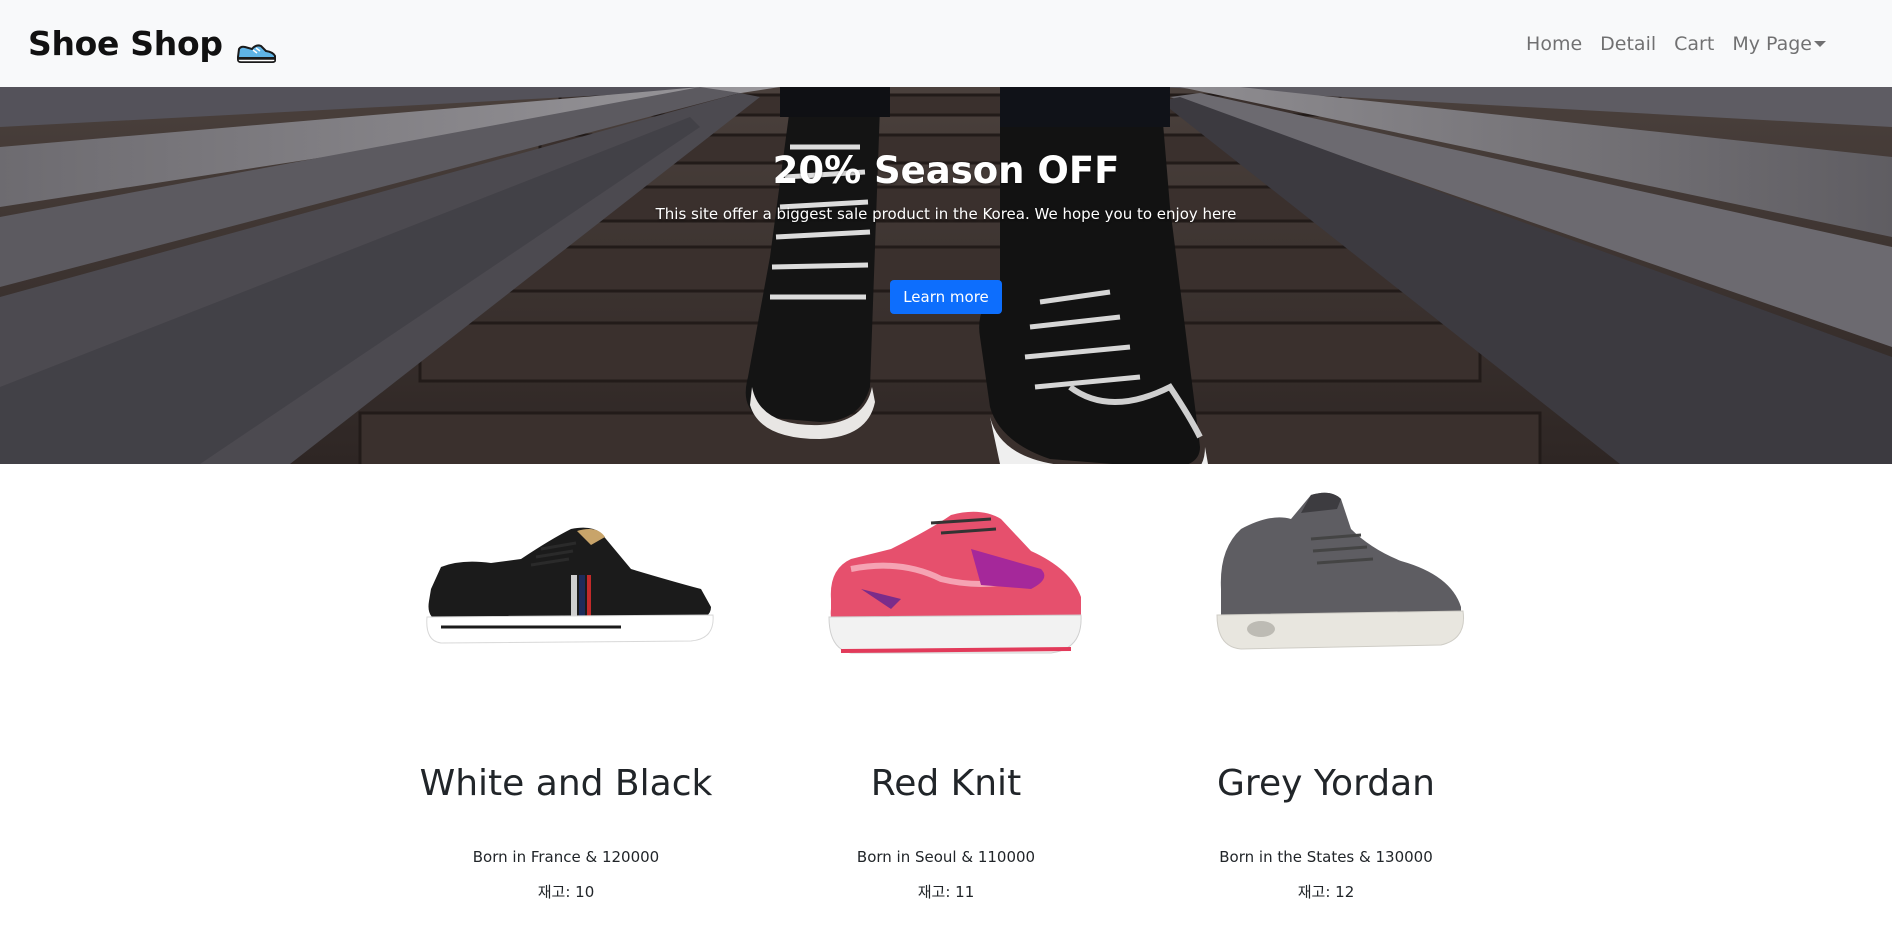  Describe the element at coordinates (946, 892) in the screenshot. I see `product-stock: 재고: 11` at that location.